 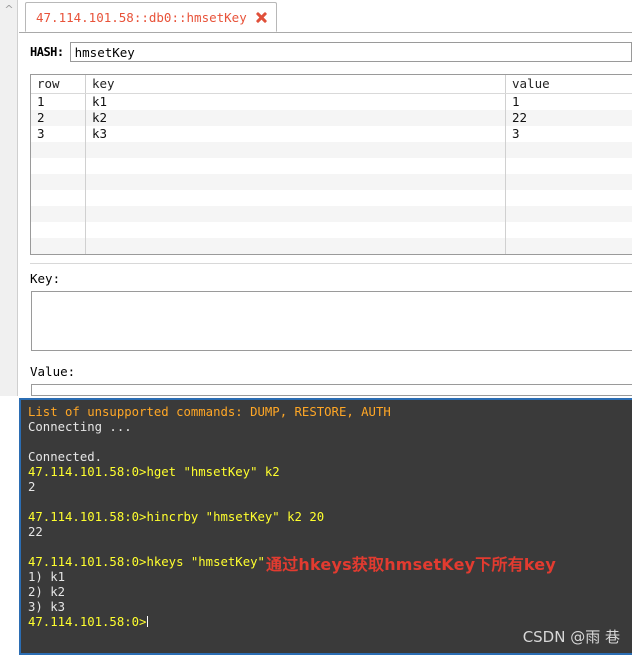 I want to click on cell-key: k3, so click(x=295, y=134).